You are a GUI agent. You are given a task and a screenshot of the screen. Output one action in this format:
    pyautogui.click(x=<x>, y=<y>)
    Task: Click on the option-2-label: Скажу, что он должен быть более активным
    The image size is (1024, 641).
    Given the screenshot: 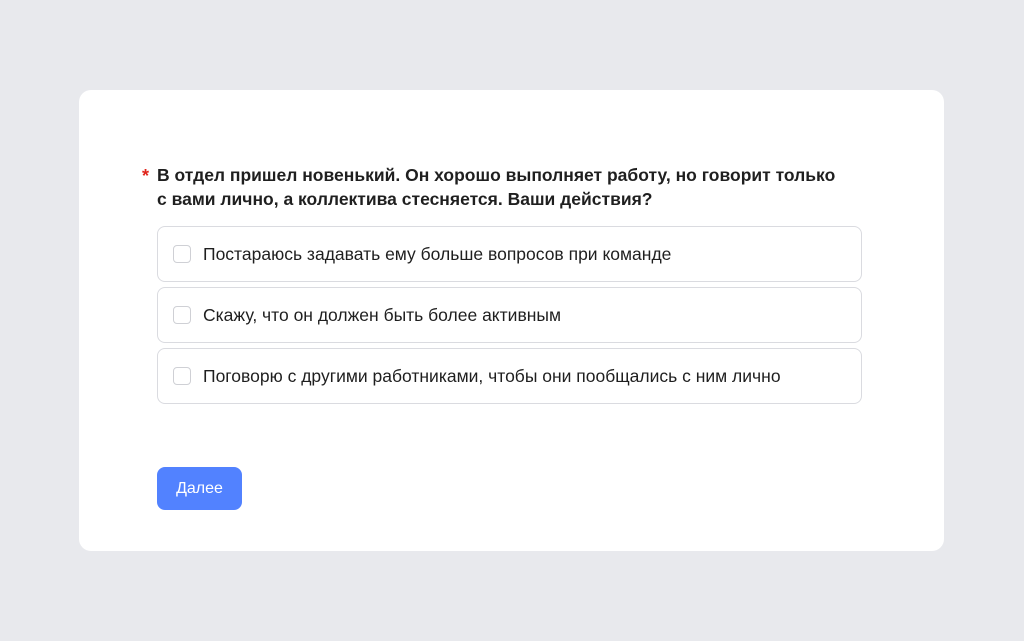 What is the action you would take?
    pyautogui.click(x=382, y=315)
    